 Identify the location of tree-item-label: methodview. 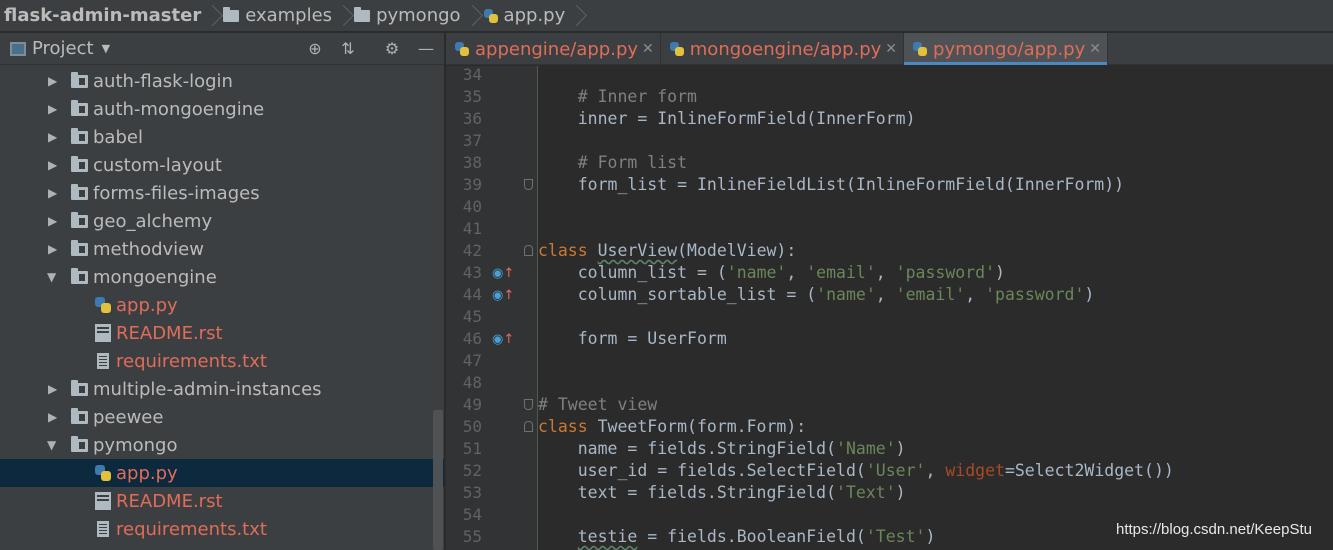
(148, 249).